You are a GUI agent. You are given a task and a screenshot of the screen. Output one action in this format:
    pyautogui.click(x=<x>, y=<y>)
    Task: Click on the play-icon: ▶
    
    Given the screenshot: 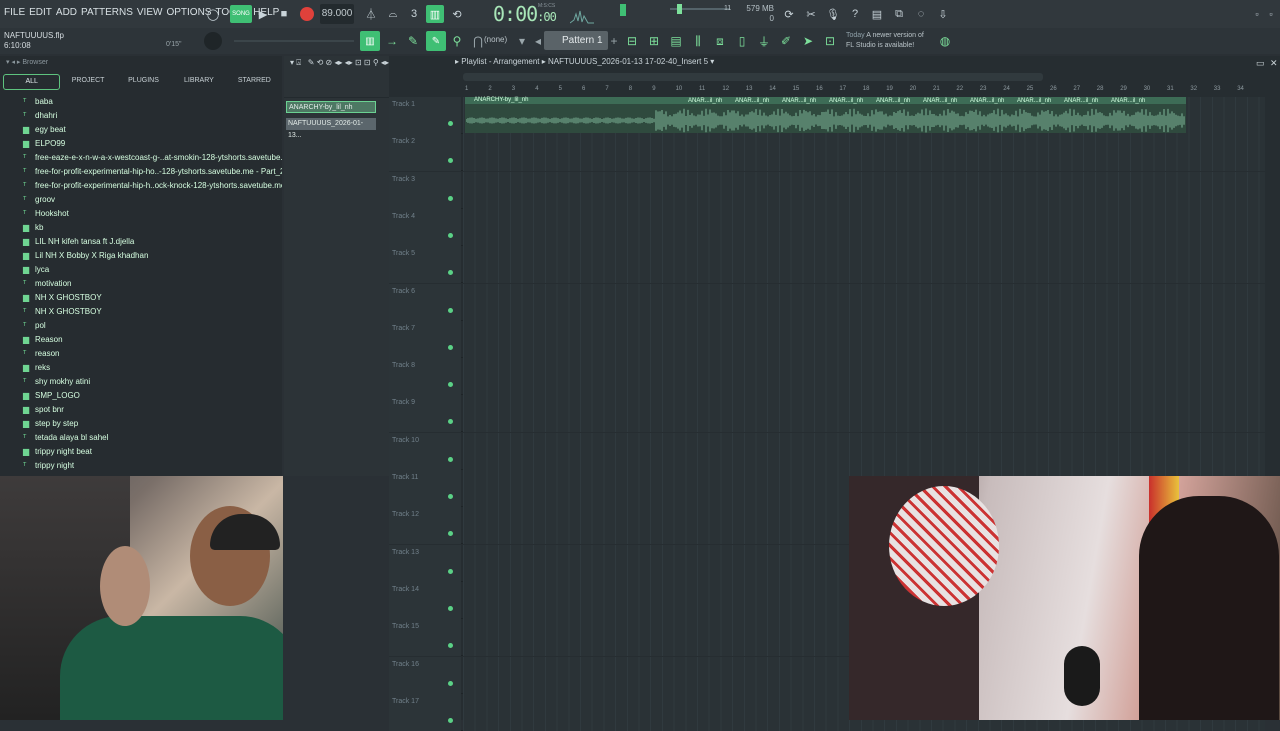 What is the action you would take?
    pyautogui.click(x=263, y=14)
    